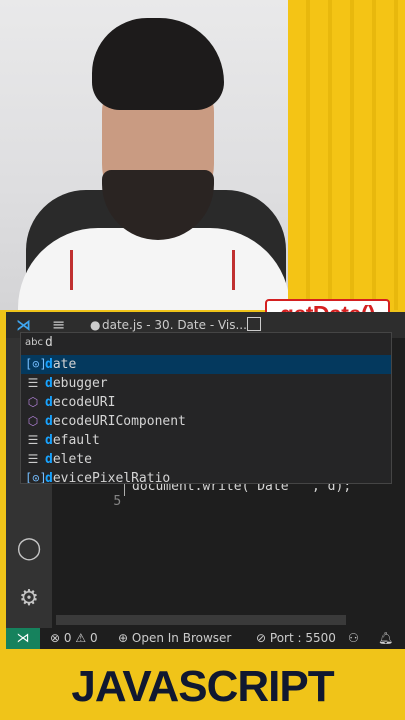 The width and height of the screenshot is (405, 720). Describe the element at coordinates (206, 364) in the screenshot. I see `suggest-item: [⊙] date` at that location.